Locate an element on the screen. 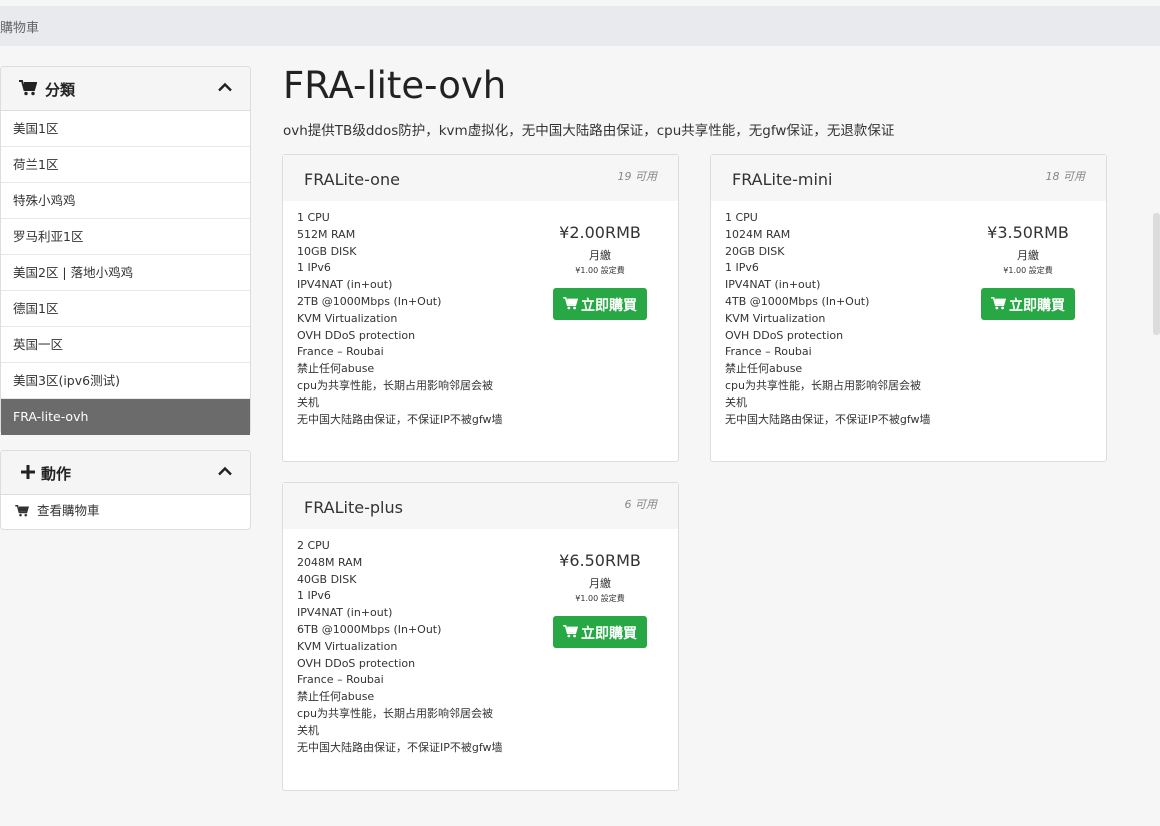 This screenshot has width=1160, height=826. actions-header: 動作 is located at coordinates (125, 473).